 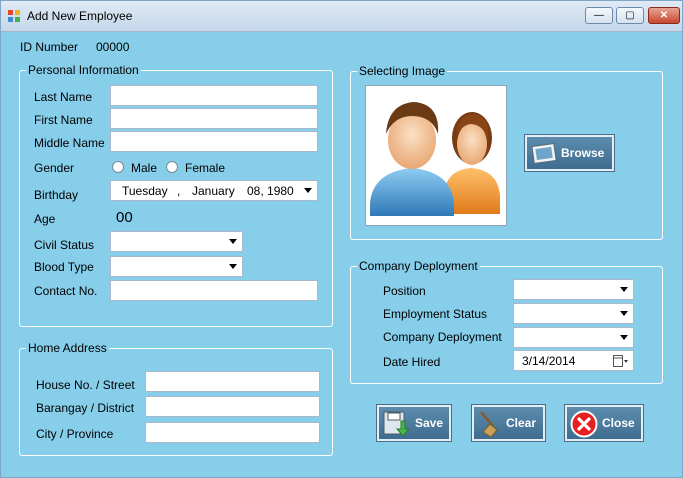 I want to click on contact-input, so click(x=214, y=290).